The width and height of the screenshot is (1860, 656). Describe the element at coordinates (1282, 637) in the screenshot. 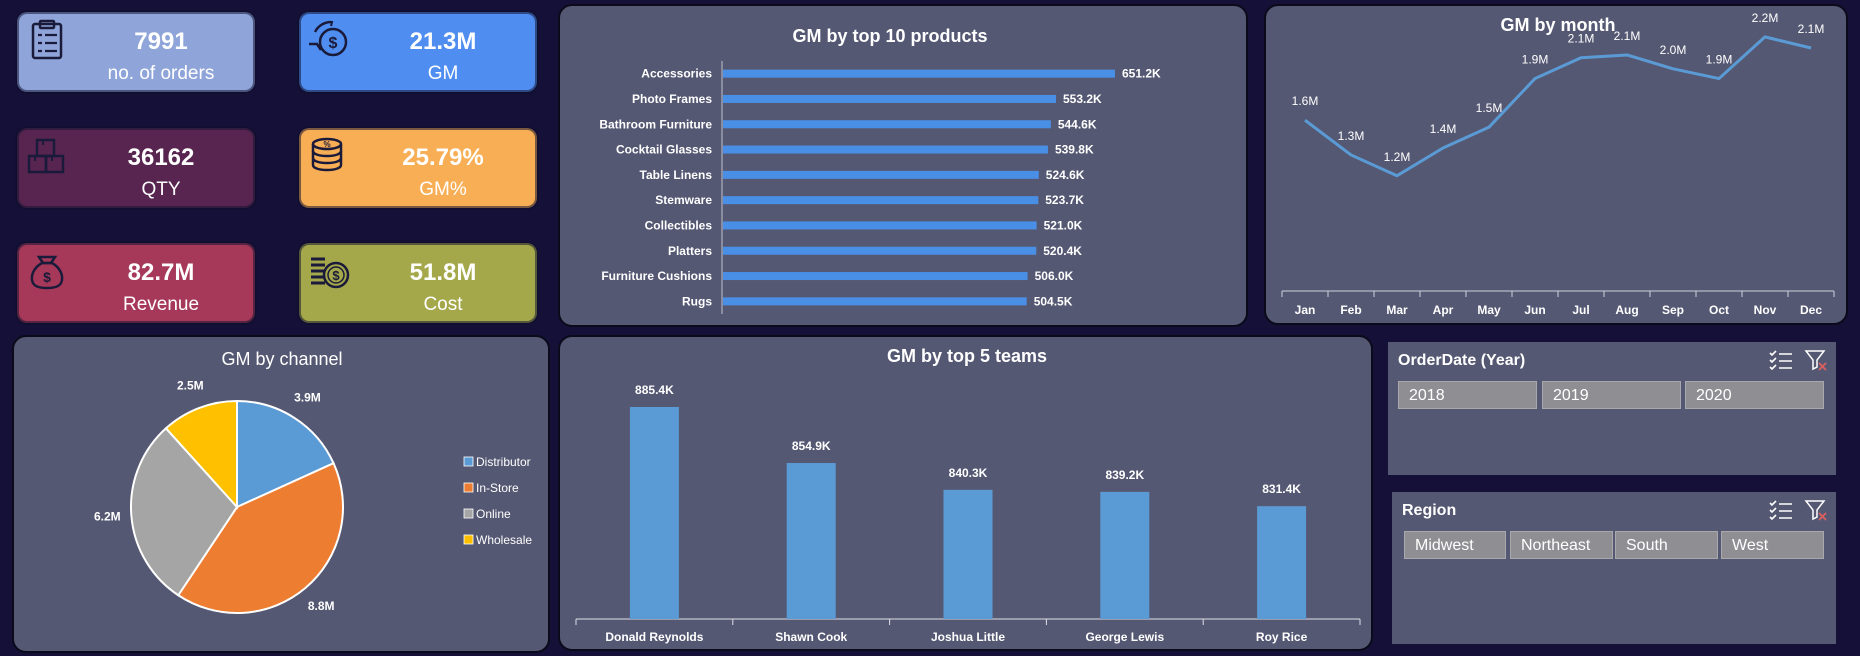

I see `x-tick-label: Roy Rice` at that location.